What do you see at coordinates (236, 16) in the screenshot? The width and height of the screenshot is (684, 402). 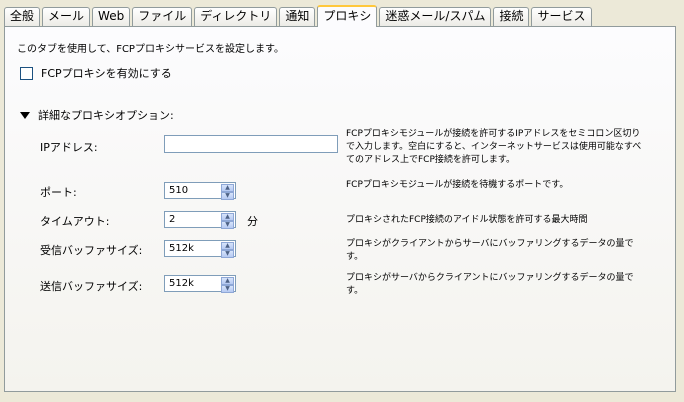 I see `tab-directory: ディレクトリ` at bounding box center [236, 16].